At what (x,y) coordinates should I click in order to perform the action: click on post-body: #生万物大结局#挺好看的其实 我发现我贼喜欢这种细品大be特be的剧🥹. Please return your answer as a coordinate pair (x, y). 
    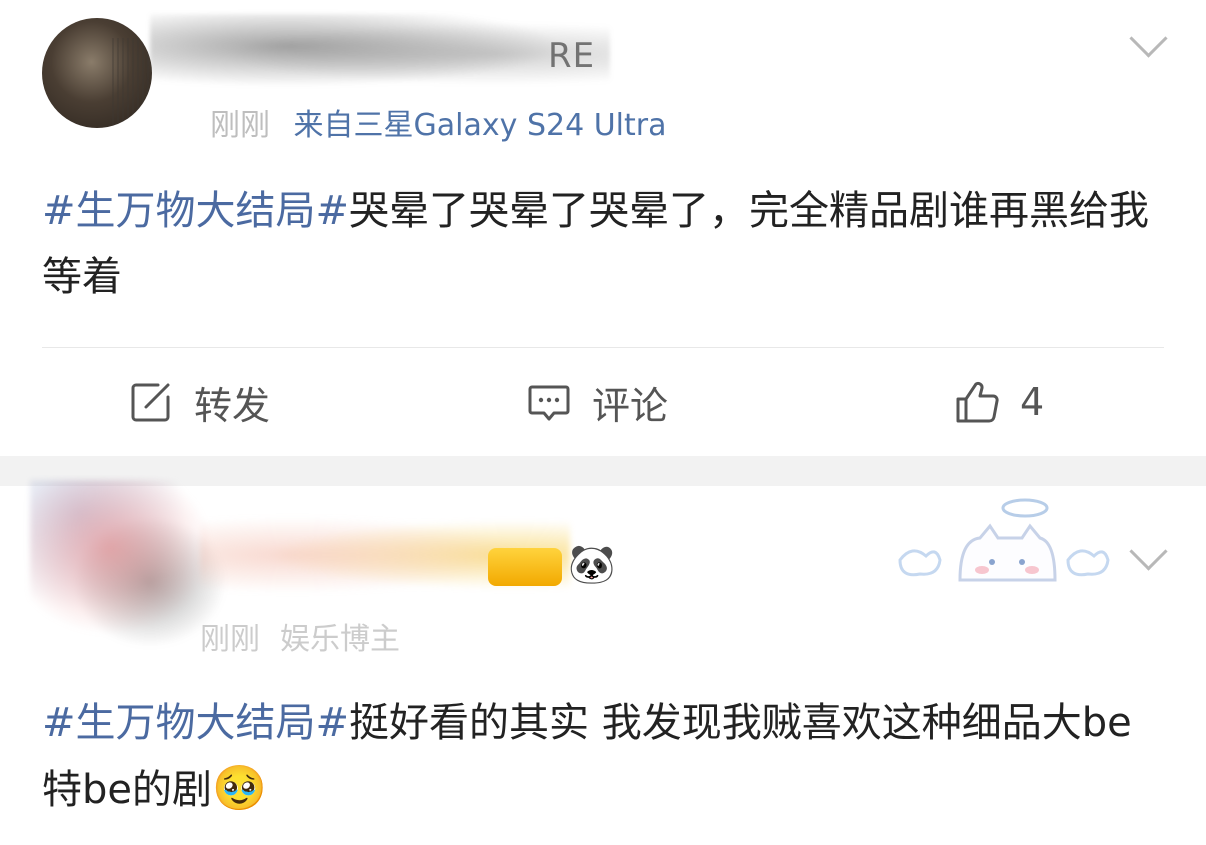
    Looking at the image, I should click on (602, 756).